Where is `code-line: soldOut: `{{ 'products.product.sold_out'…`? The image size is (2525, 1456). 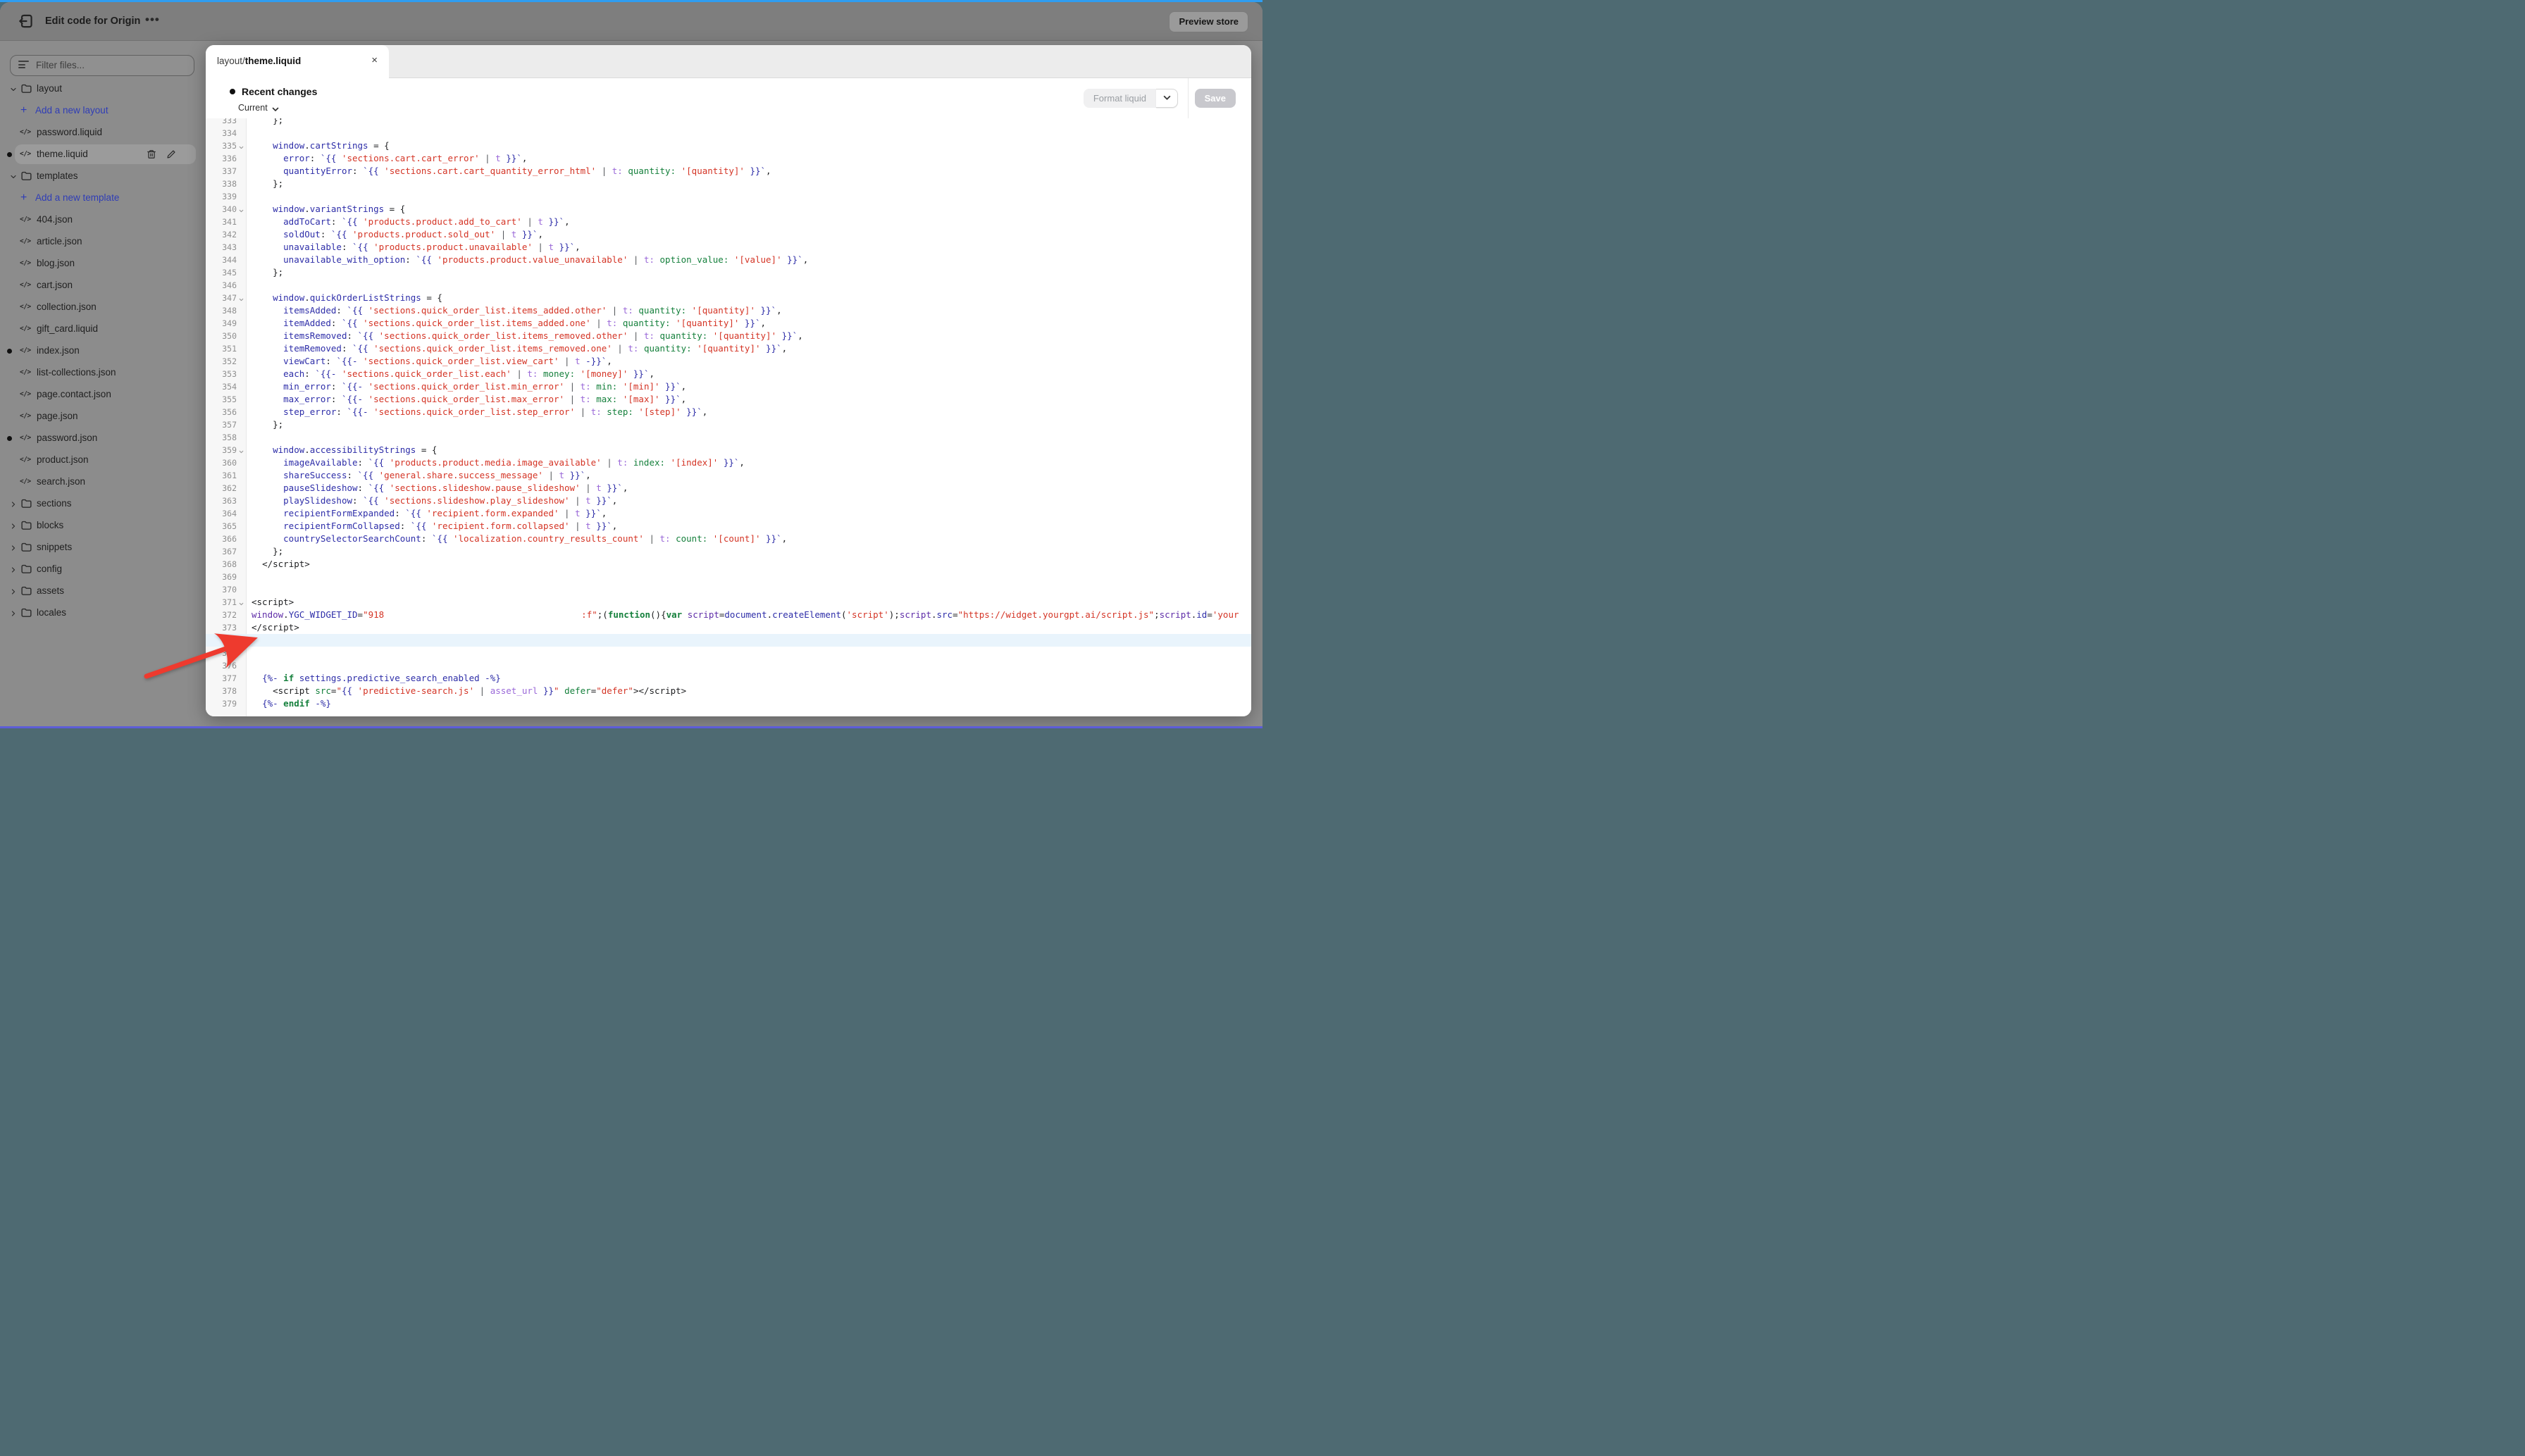
code-line: soldOut: `{{ 'products.product.sold_out'… is located at coordinates (751, 234).